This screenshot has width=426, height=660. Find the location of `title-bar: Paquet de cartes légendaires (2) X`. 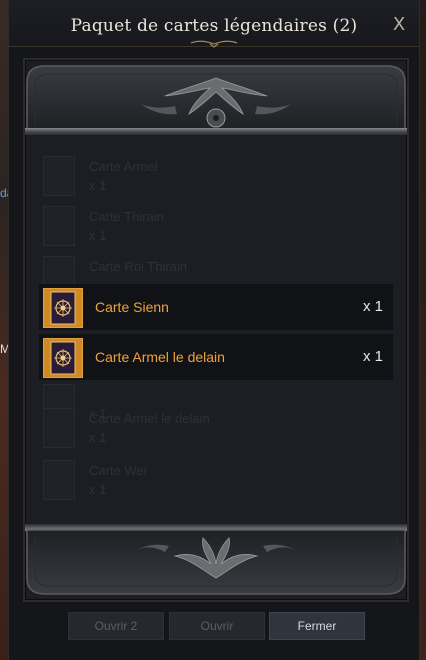

title-bar: Paquet de cartes légendaires (2) X is located at coordinates (214, 24).